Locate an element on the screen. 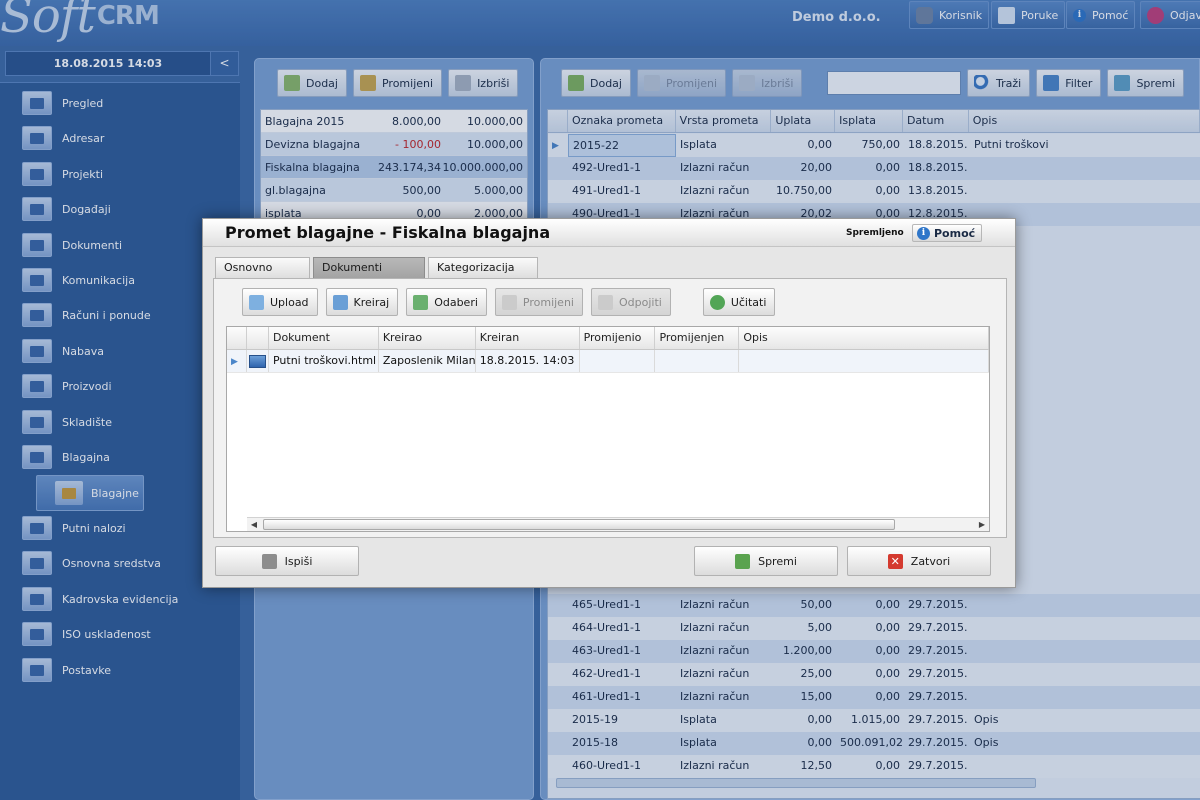  detach-document-button: Odpojiti is located at coordinates (630, 302).